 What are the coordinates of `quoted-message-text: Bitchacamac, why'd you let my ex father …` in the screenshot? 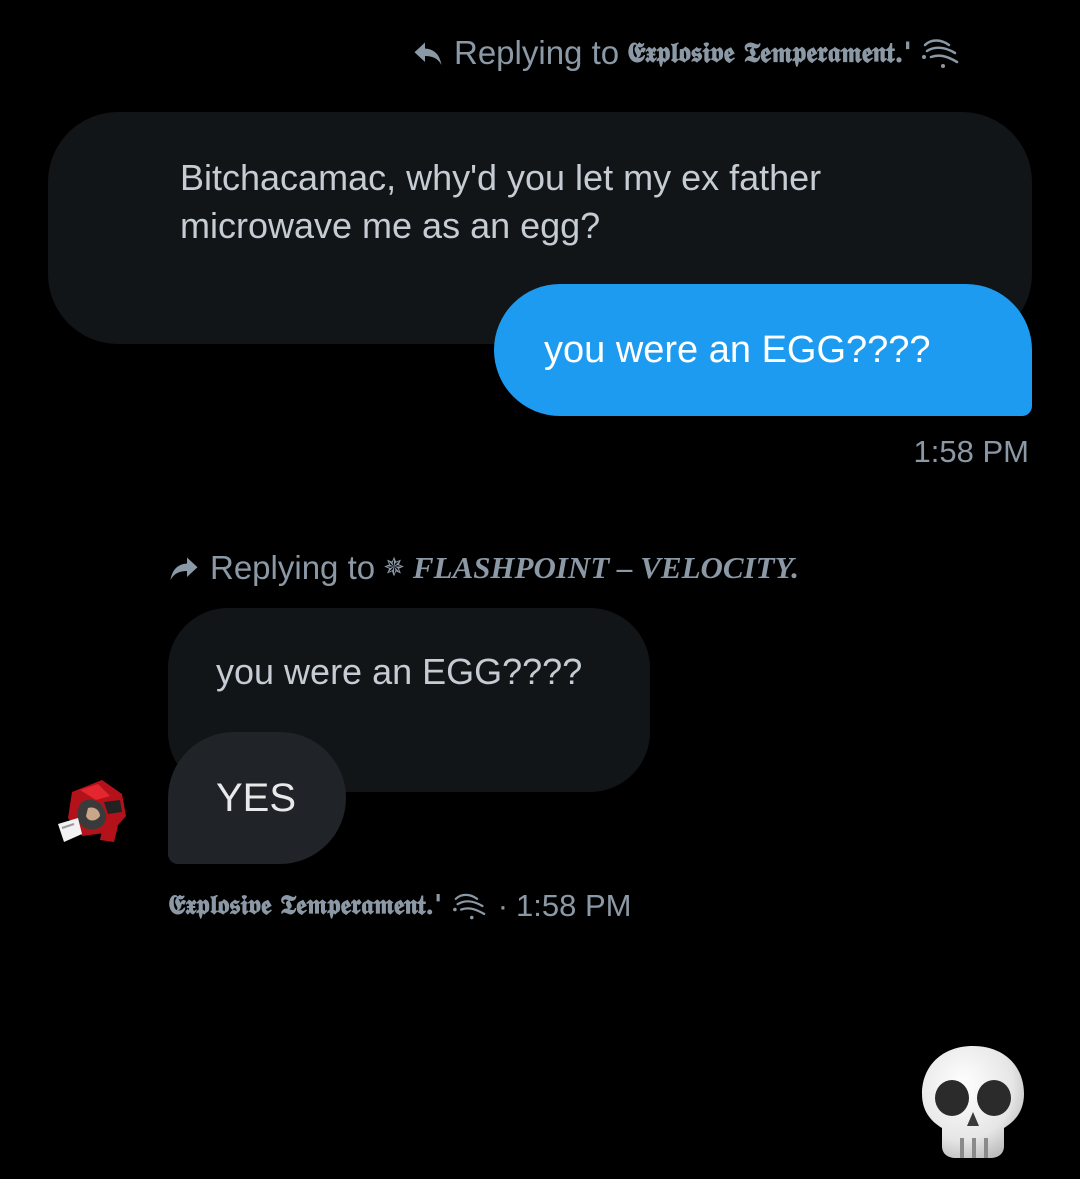 It's located at (501, 201).